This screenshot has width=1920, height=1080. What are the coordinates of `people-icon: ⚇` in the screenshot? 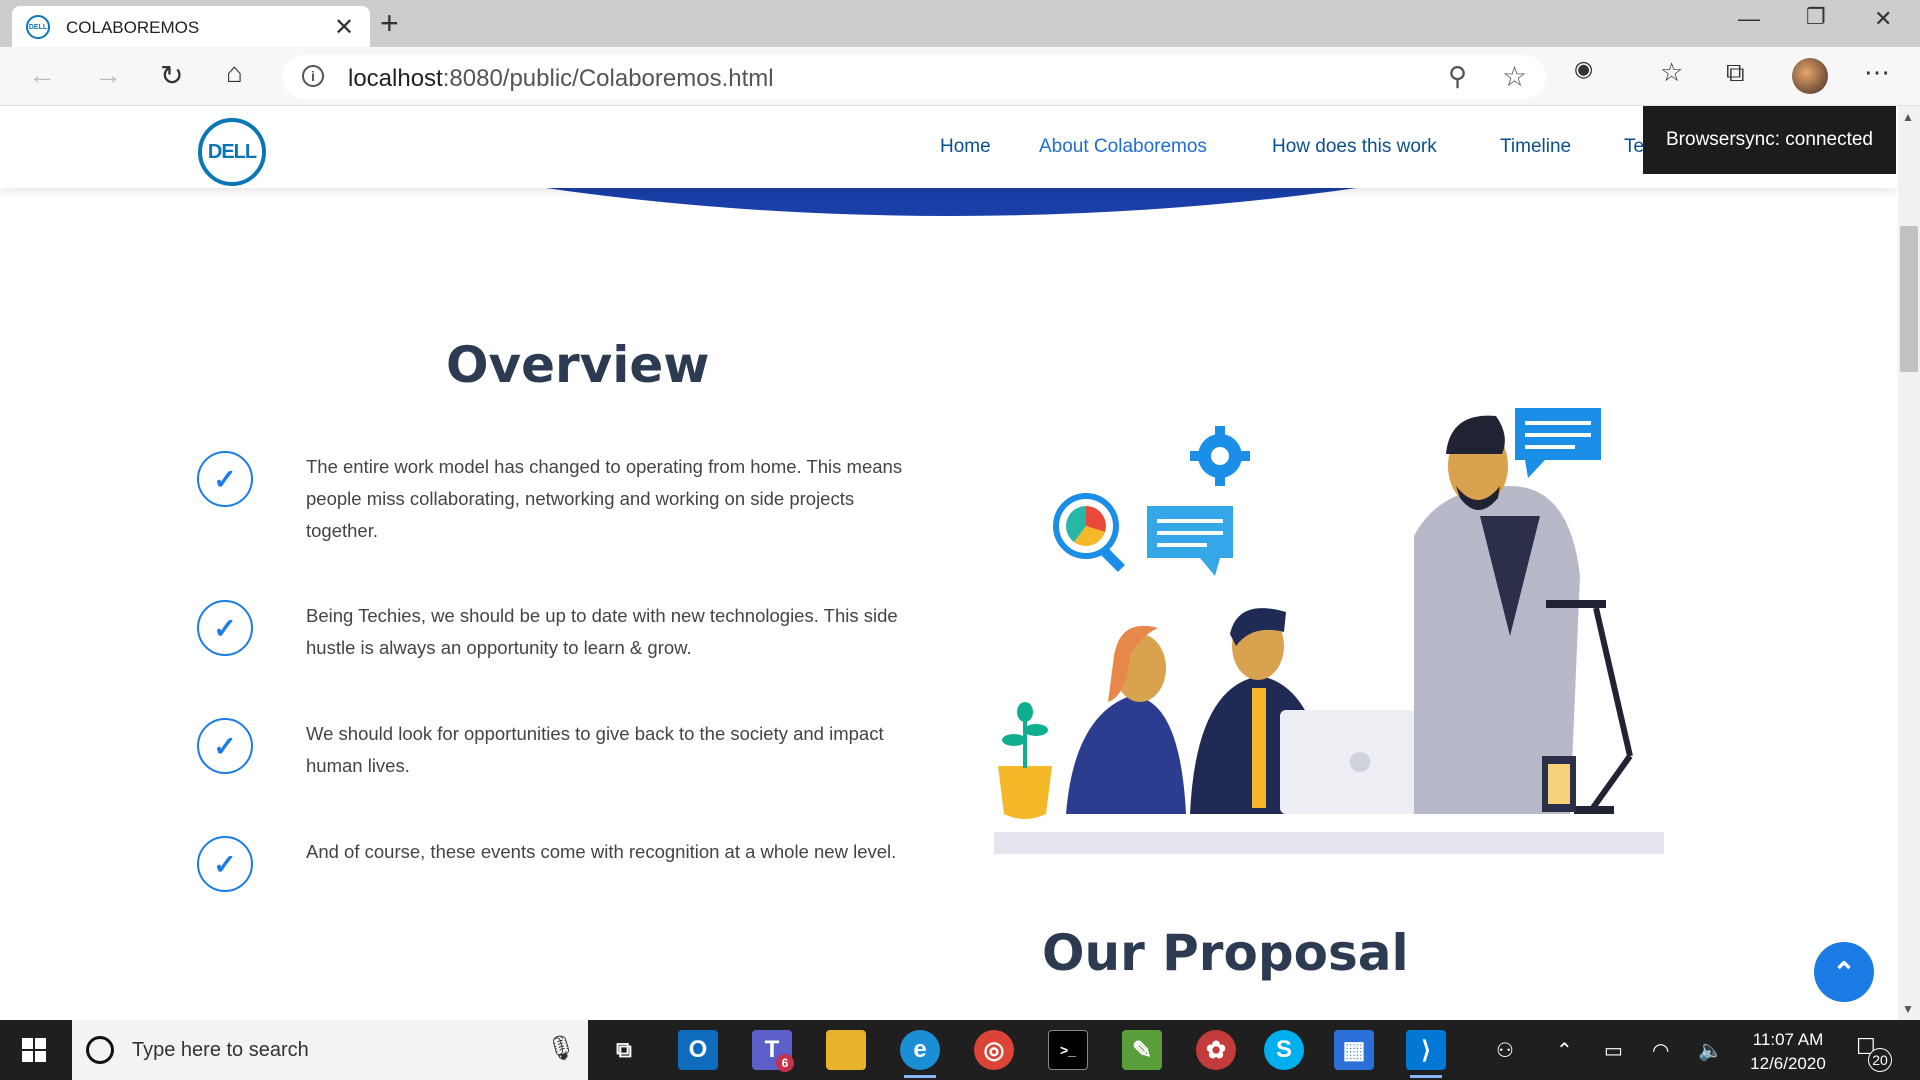 It's located at (1505, 1050).